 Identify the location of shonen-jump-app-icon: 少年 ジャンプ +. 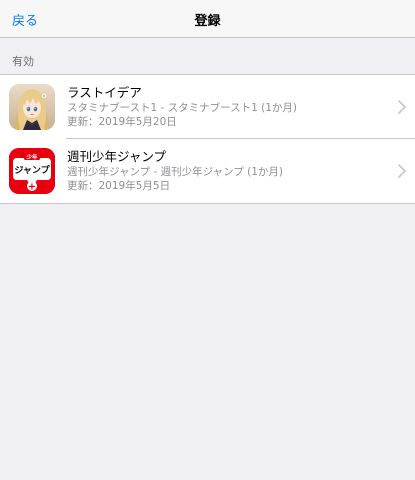
(32, 171).